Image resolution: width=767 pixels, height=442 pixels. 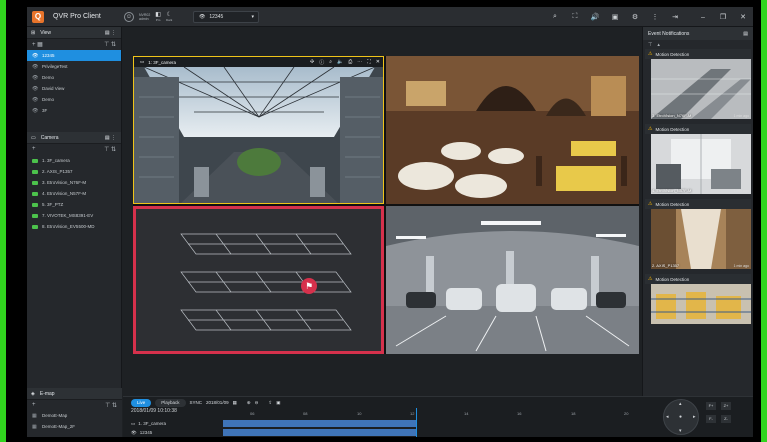 I want to click on view-item: 👁 12345, so click(x=74, y=55).